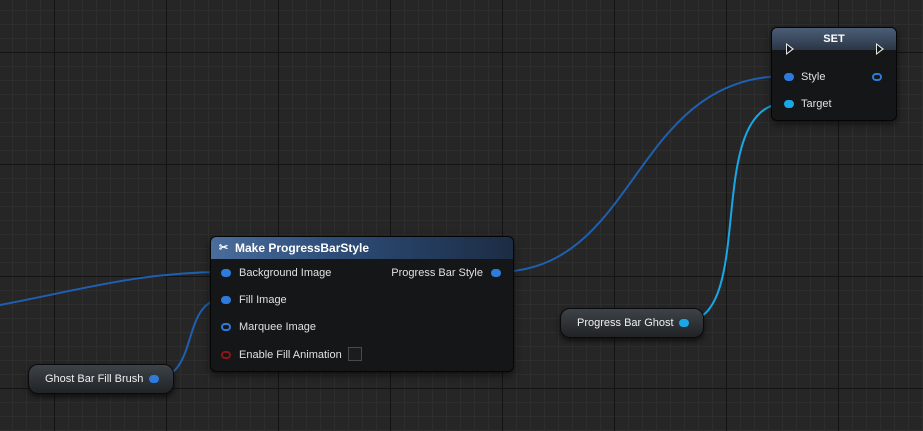  I want to click on wire-target, so click(735, 212).